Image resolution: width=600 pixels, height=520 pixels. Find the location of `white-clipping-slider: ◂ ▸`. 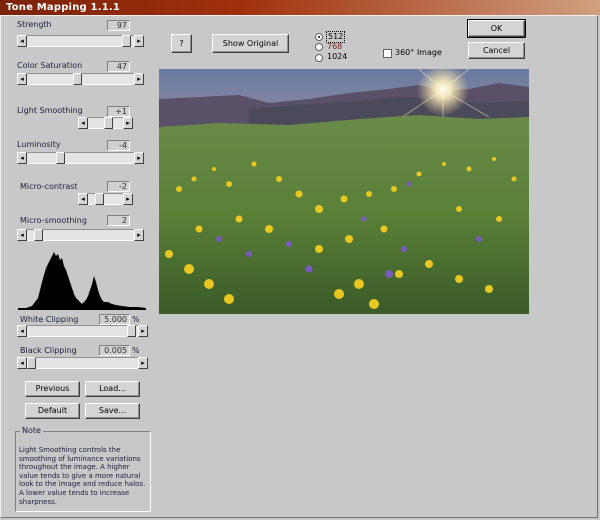

white-clipping-slider: ◂ ▸ is located at coordinates (82, 331).